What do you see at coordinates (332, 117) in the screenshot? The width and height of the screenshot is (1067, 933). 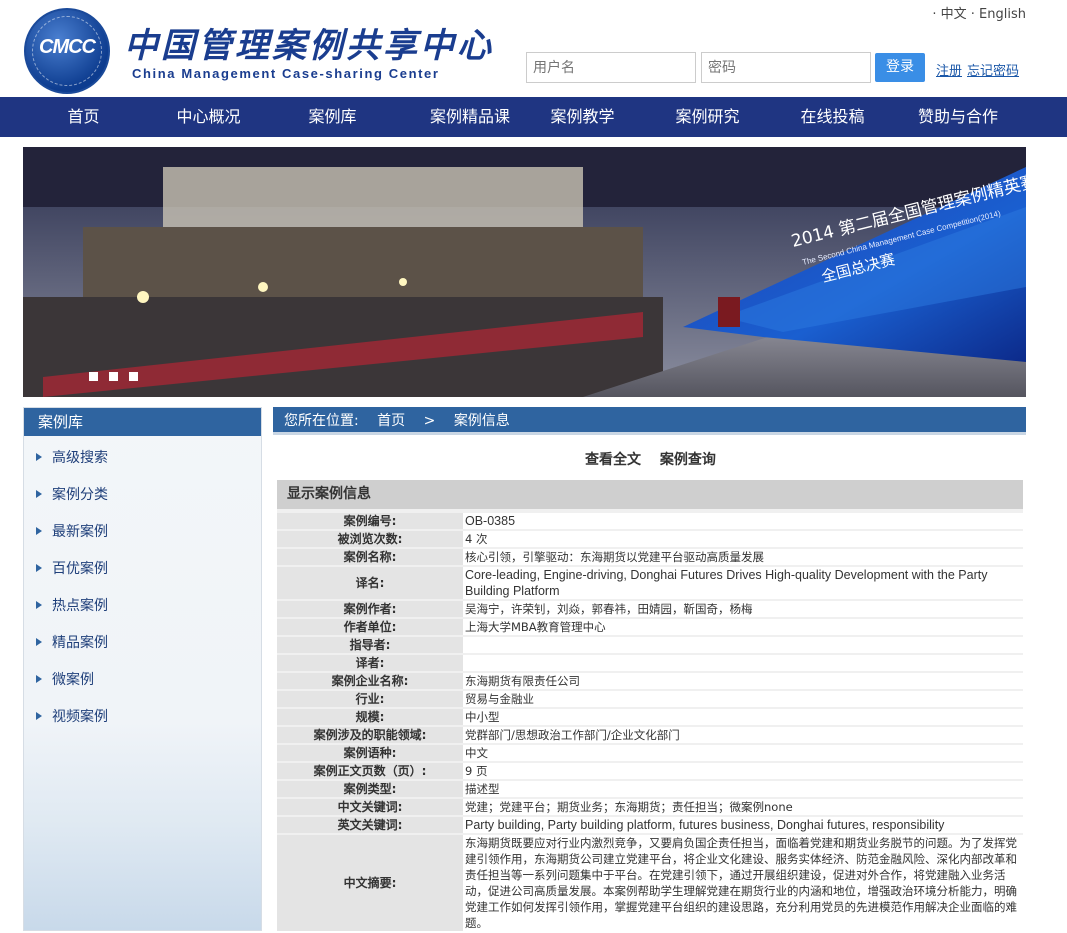 I see `nav-case-library: 案例库` at bounding box center [332, 117].